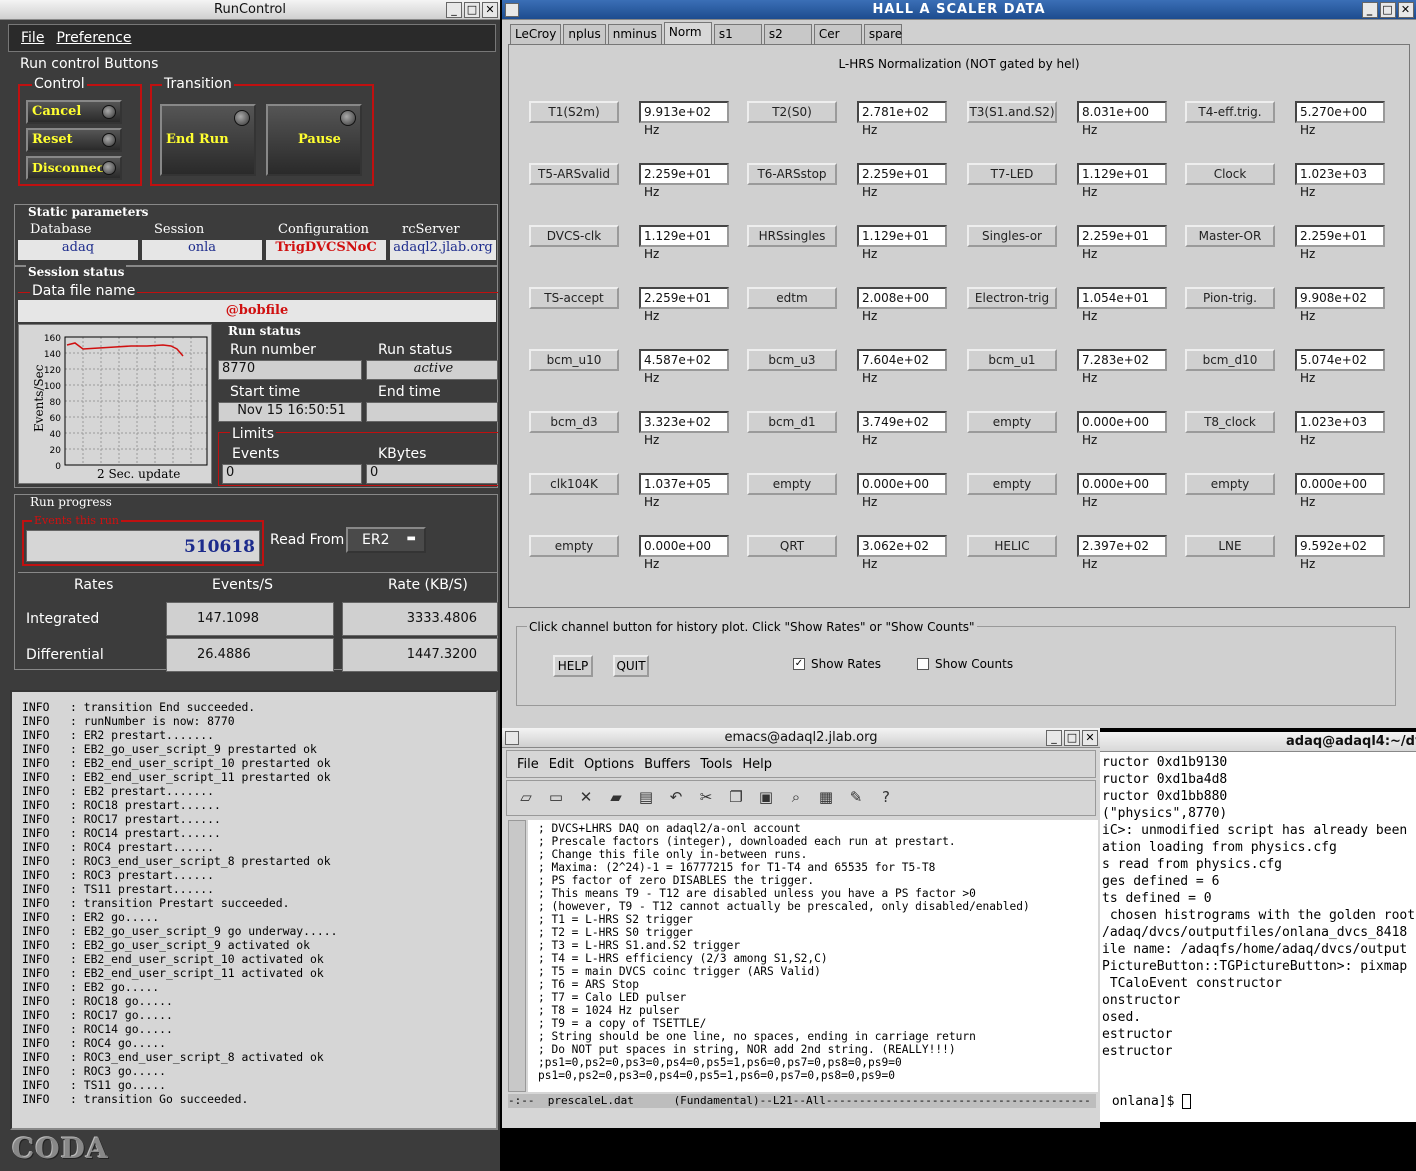  What do you see at coordinates (959, 10) in the screenshot?
I see `scaler-titlebar: HALL A SCALER DATA _ □ ✕` at bounding box center [959, 10].